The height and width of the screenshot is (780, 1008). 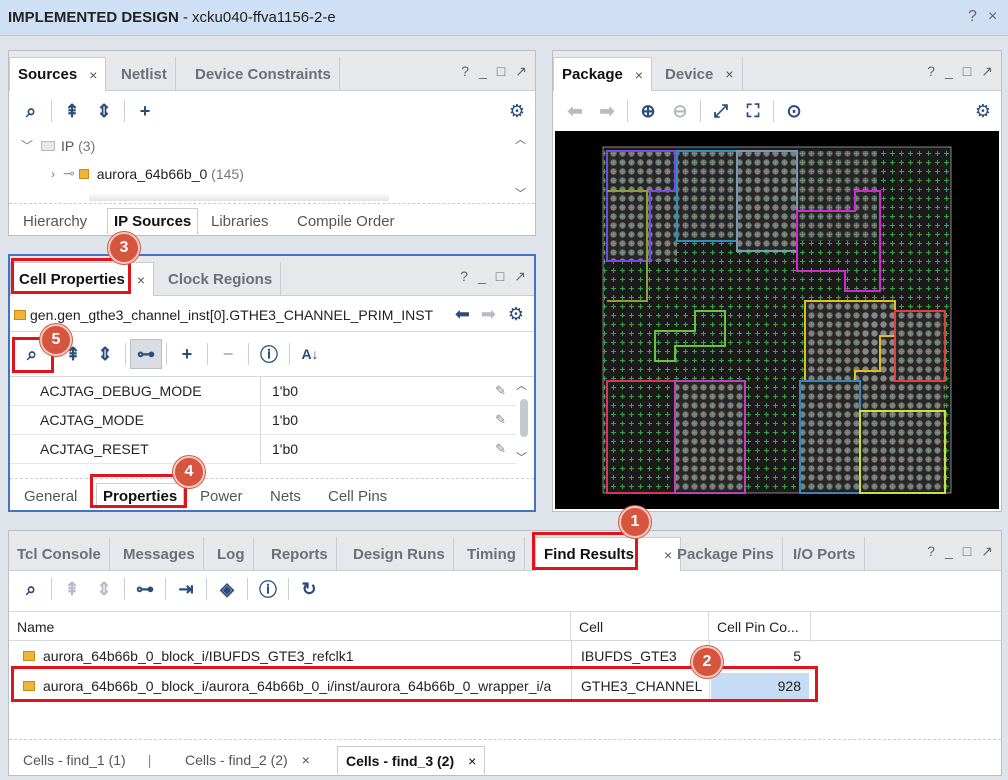 What do you see at coordinates (231, 554) in the screenshot?
I see `tab-log: Log` at bounding box center [231, 554].